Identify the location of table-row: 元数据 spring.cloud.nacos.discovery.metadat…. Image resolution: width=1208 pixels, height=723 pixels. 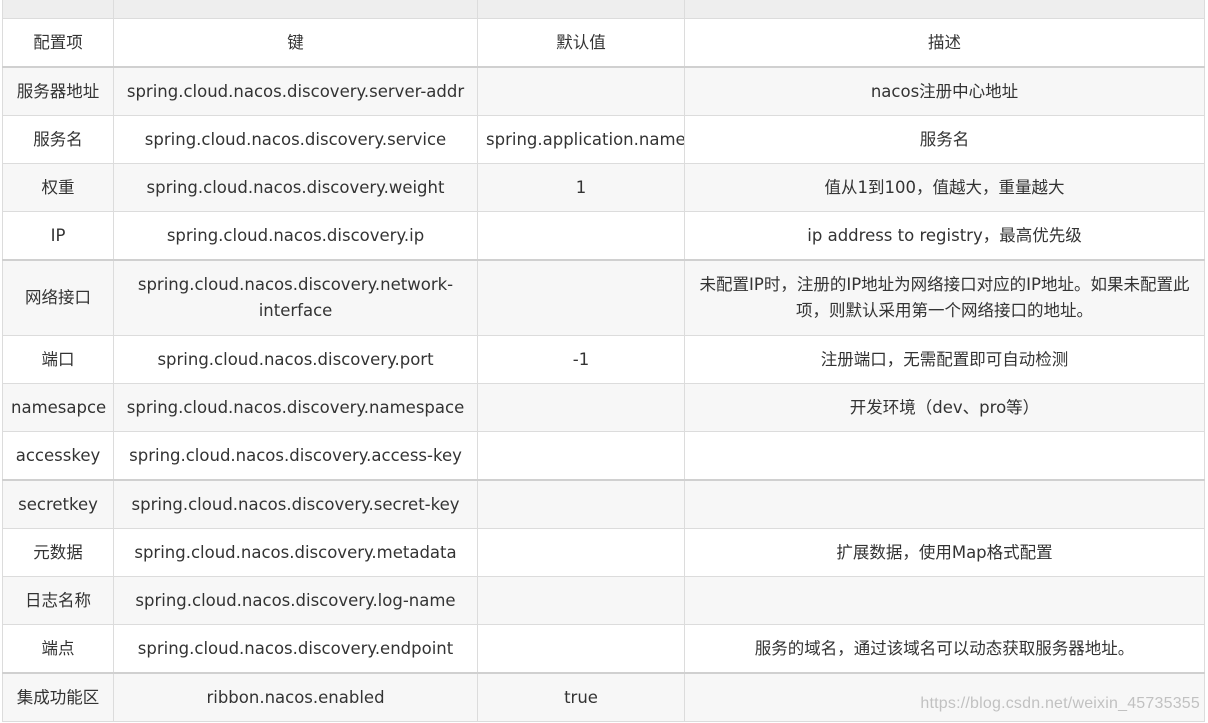
(603, 552).